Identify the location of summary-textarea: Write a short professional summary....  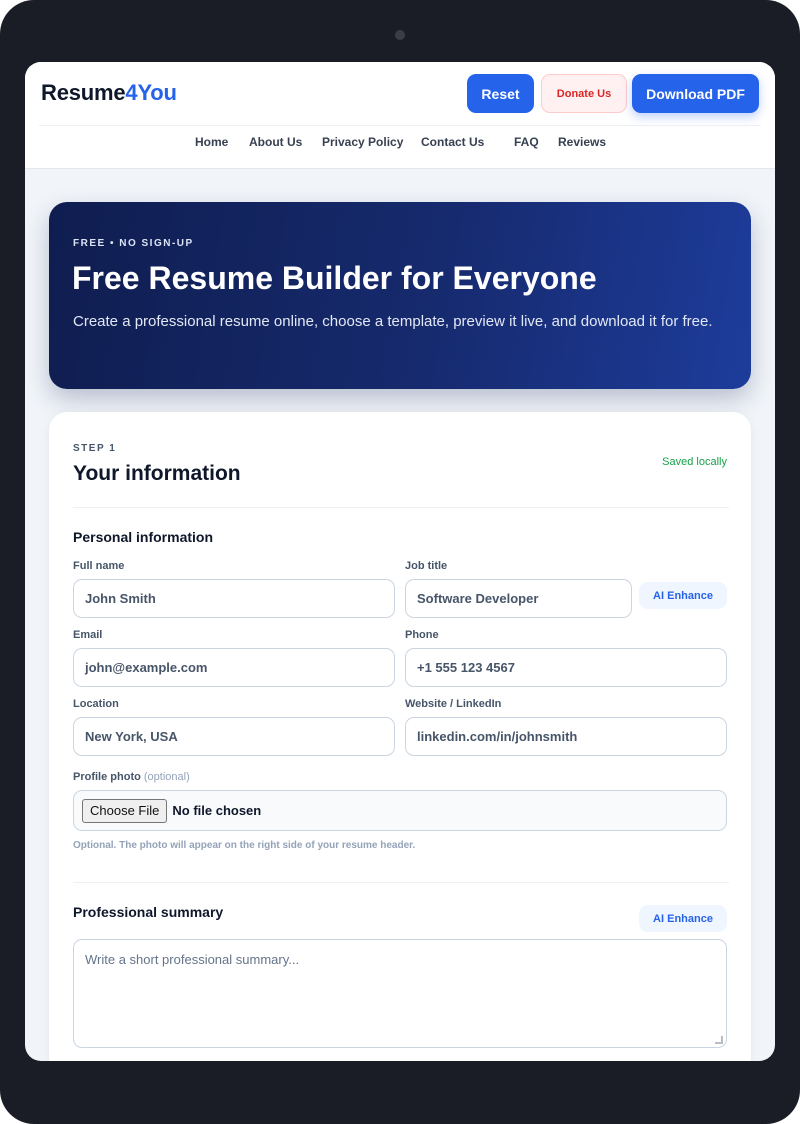
(400, 993).